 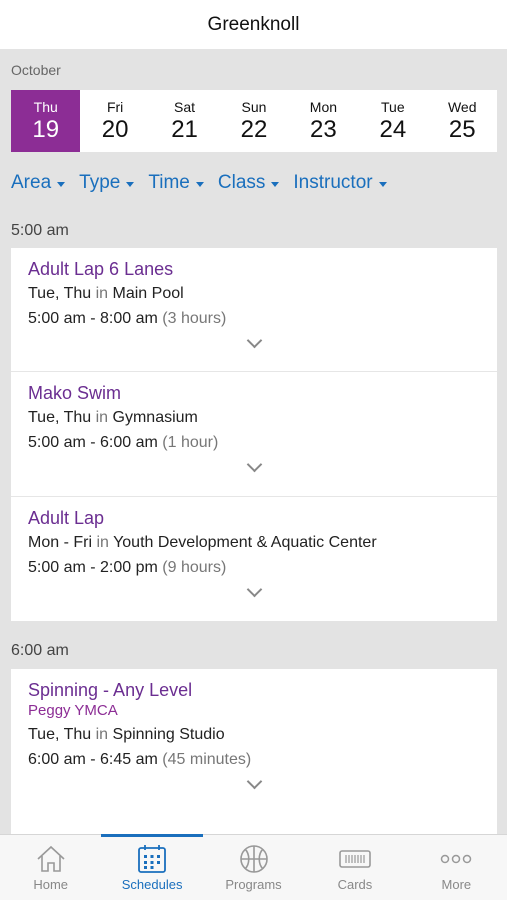 I want to click on month-label: October, so click(x=36, y=70).